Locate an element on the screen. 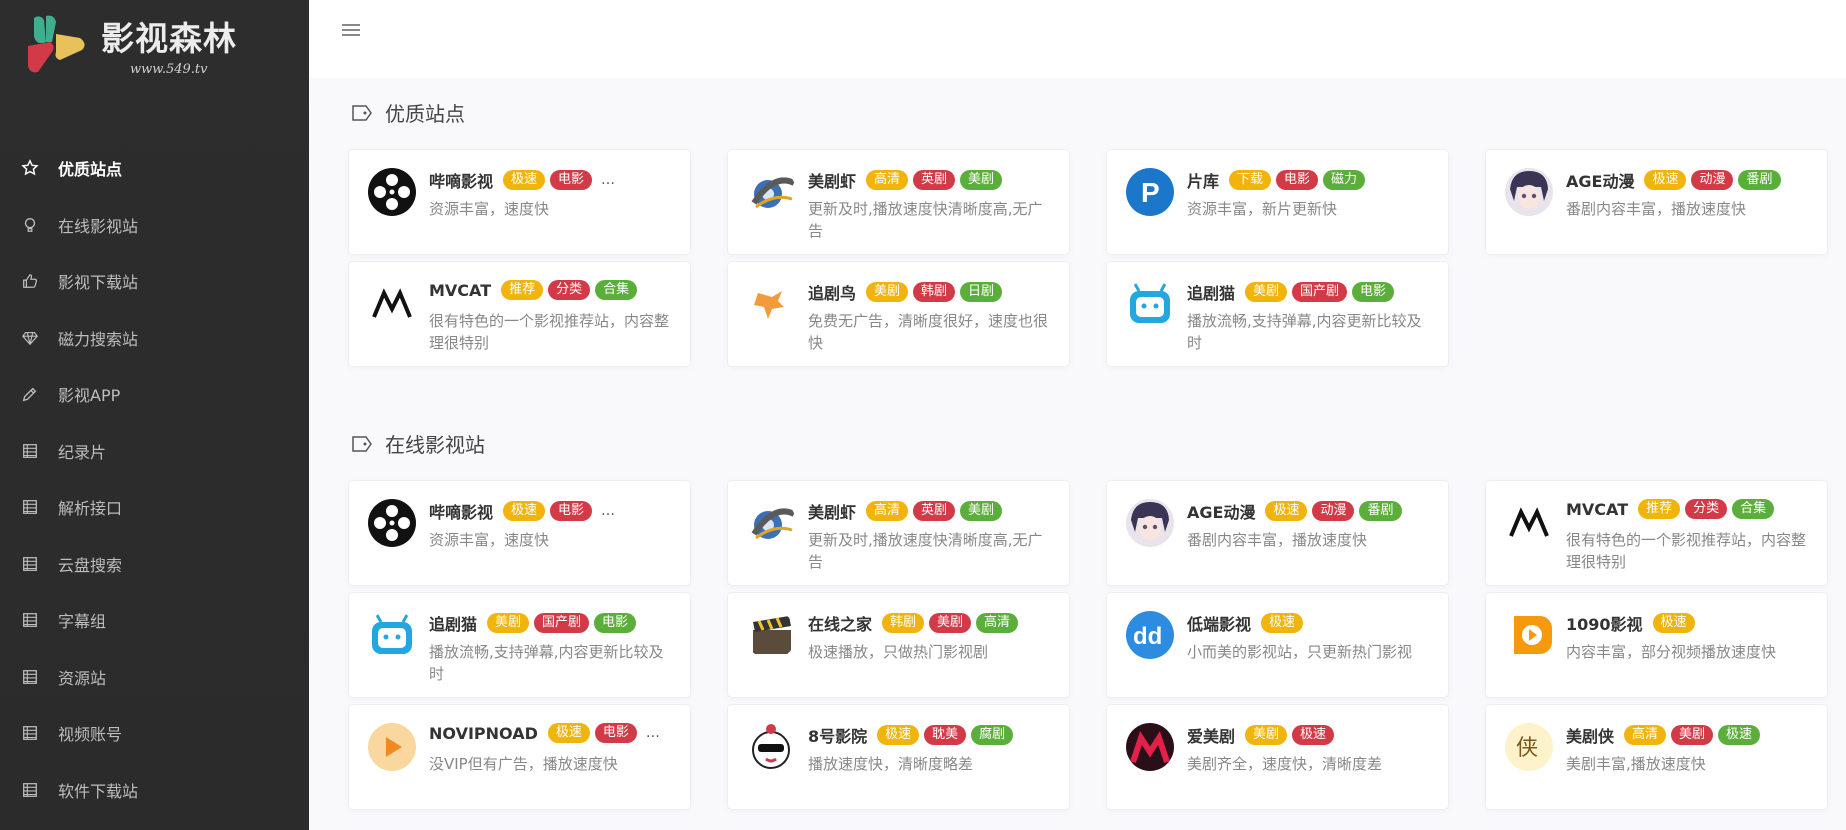 This screenshot has height=830, width=1846. sidebar-item-2: 影视下载站 is located at coordinates (154, 281).